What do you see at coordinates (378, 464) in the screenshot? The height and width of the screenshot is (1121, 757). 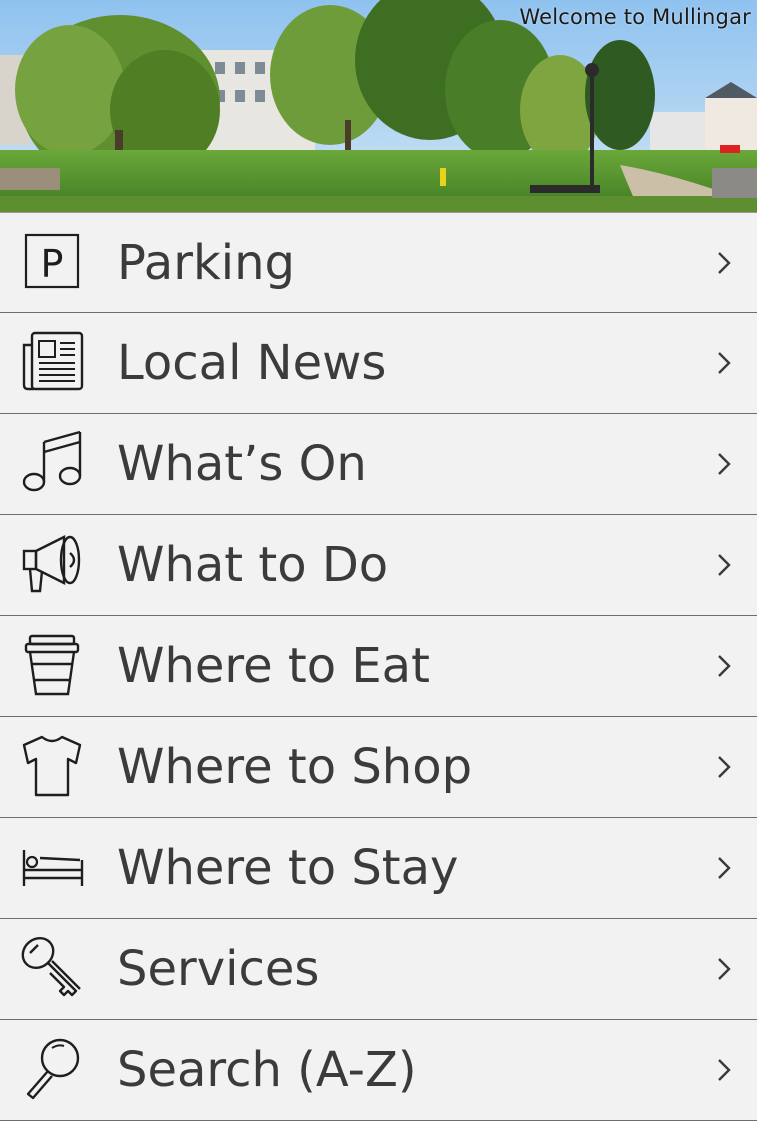 I see `menu-item-whats-on: What’s On` at bounding box center [378, 464].